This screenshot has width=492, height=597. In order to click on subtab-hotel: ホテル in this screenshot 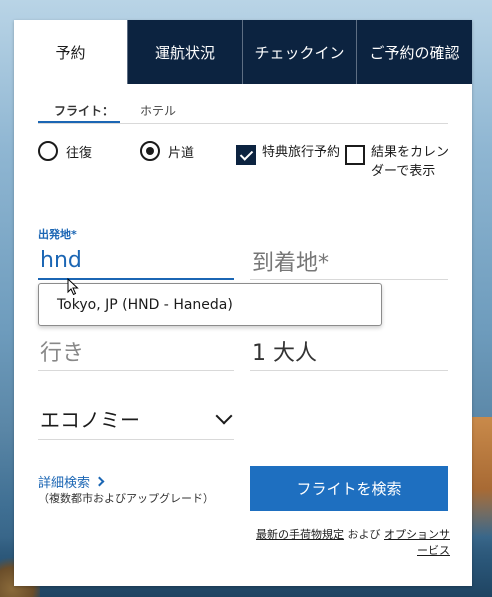, I will do `click(158, 110)`.